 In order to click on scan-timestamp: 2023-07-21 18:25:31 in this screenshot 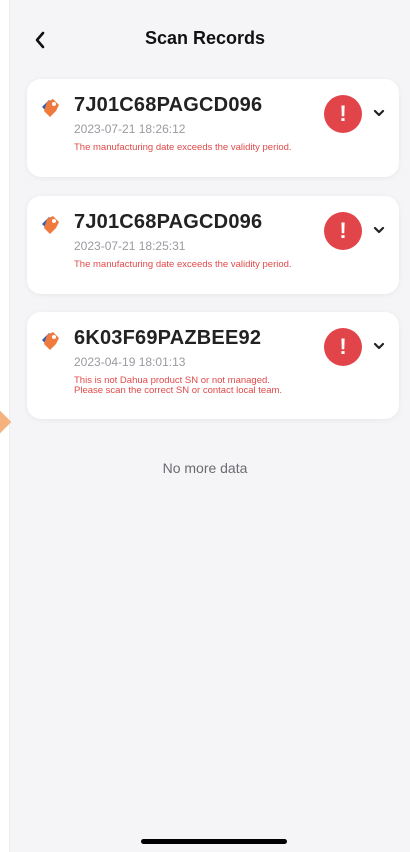, I will do `click(130, 246)`.